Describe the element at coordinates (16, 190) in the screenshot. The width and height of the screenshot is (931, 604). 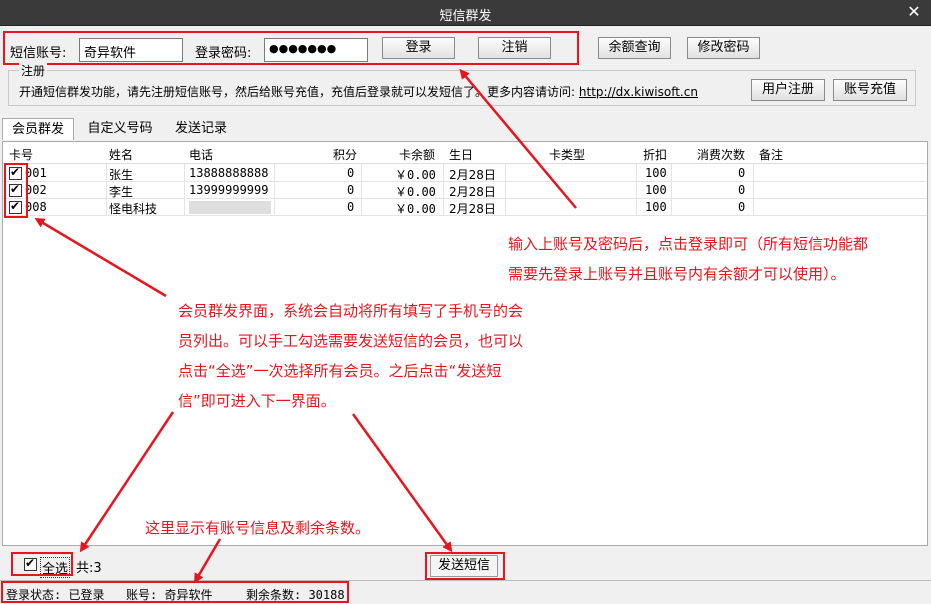
I see `checkbox-highlight-box` at that location.